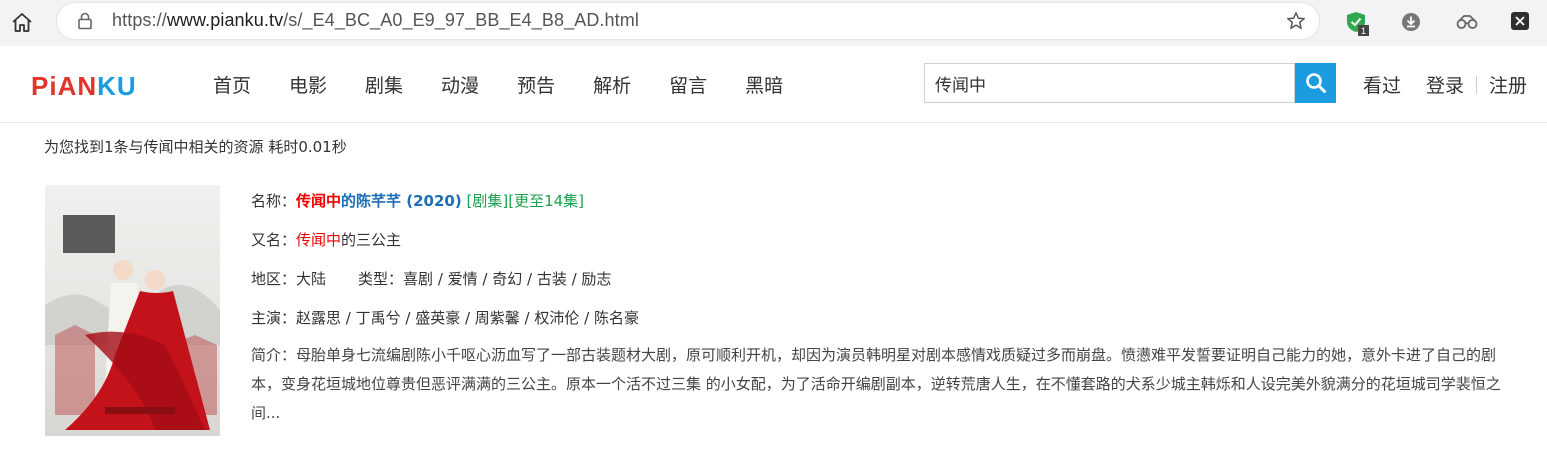 Image resolution: width=1547 pixels, height=465 pixels. Describe the element at coordinates (274, 355) in the screenshot. I see `intro-label: 简介：` at that location.